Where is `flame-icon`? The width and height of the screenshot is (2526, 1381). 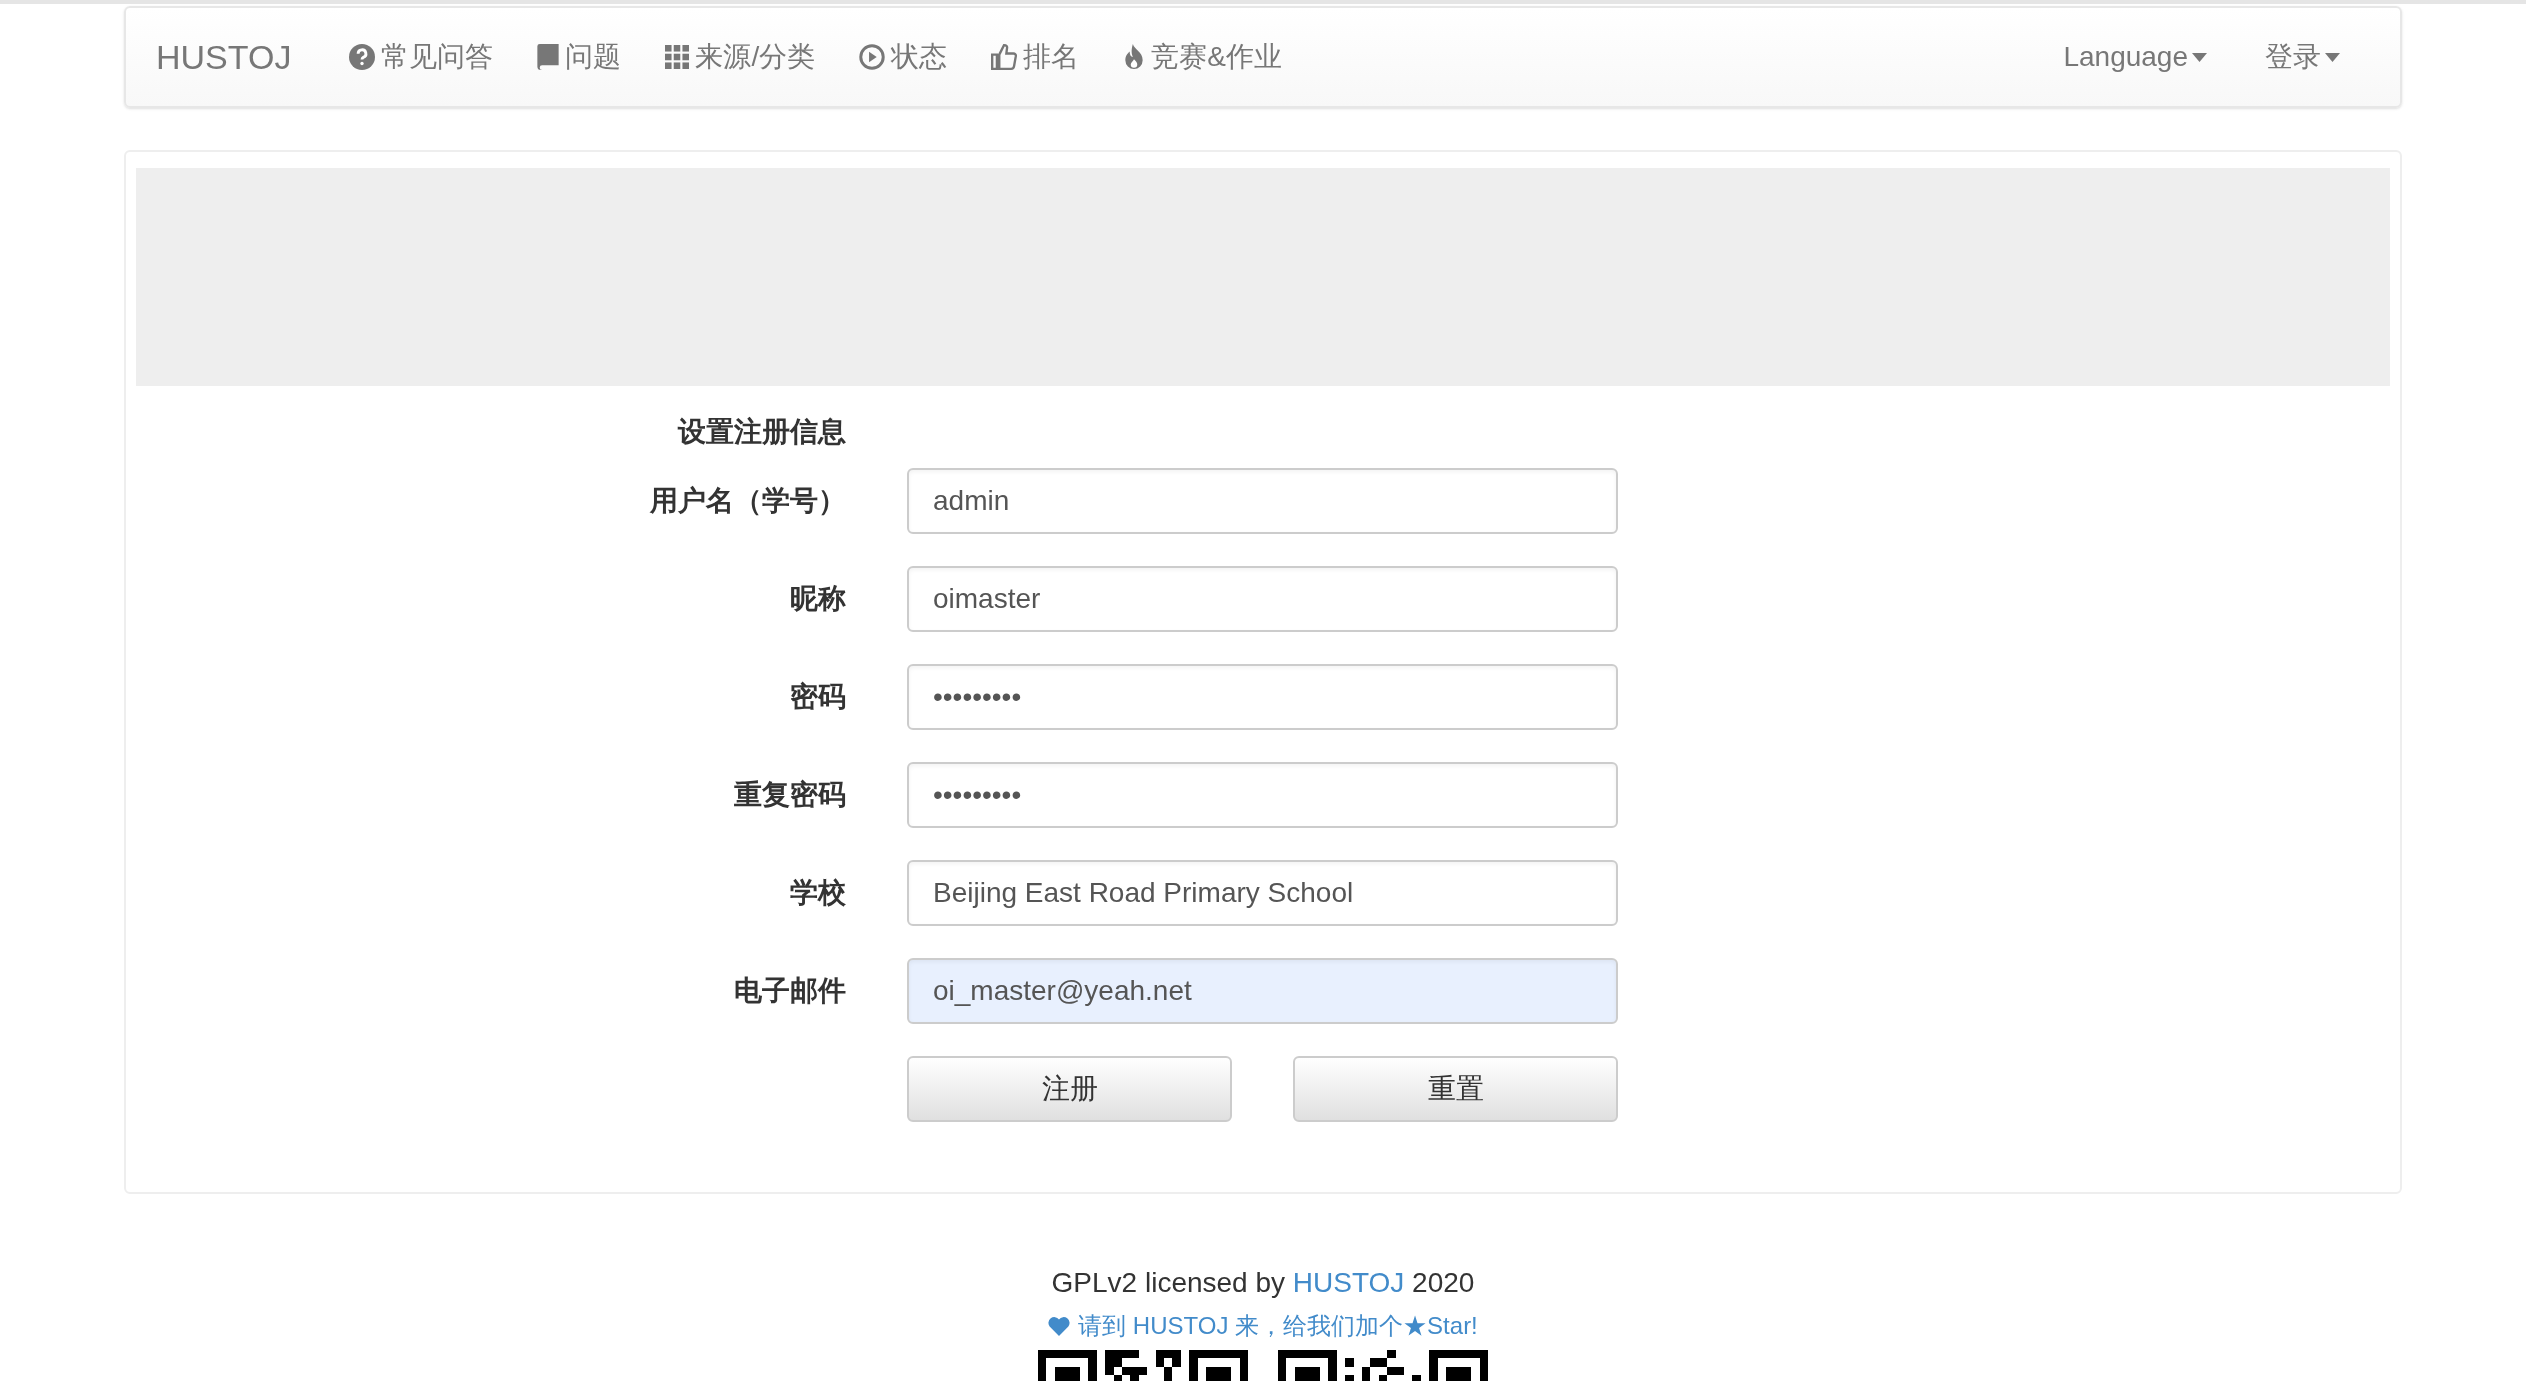
flame-icon is located at coordinates (1134, 57).